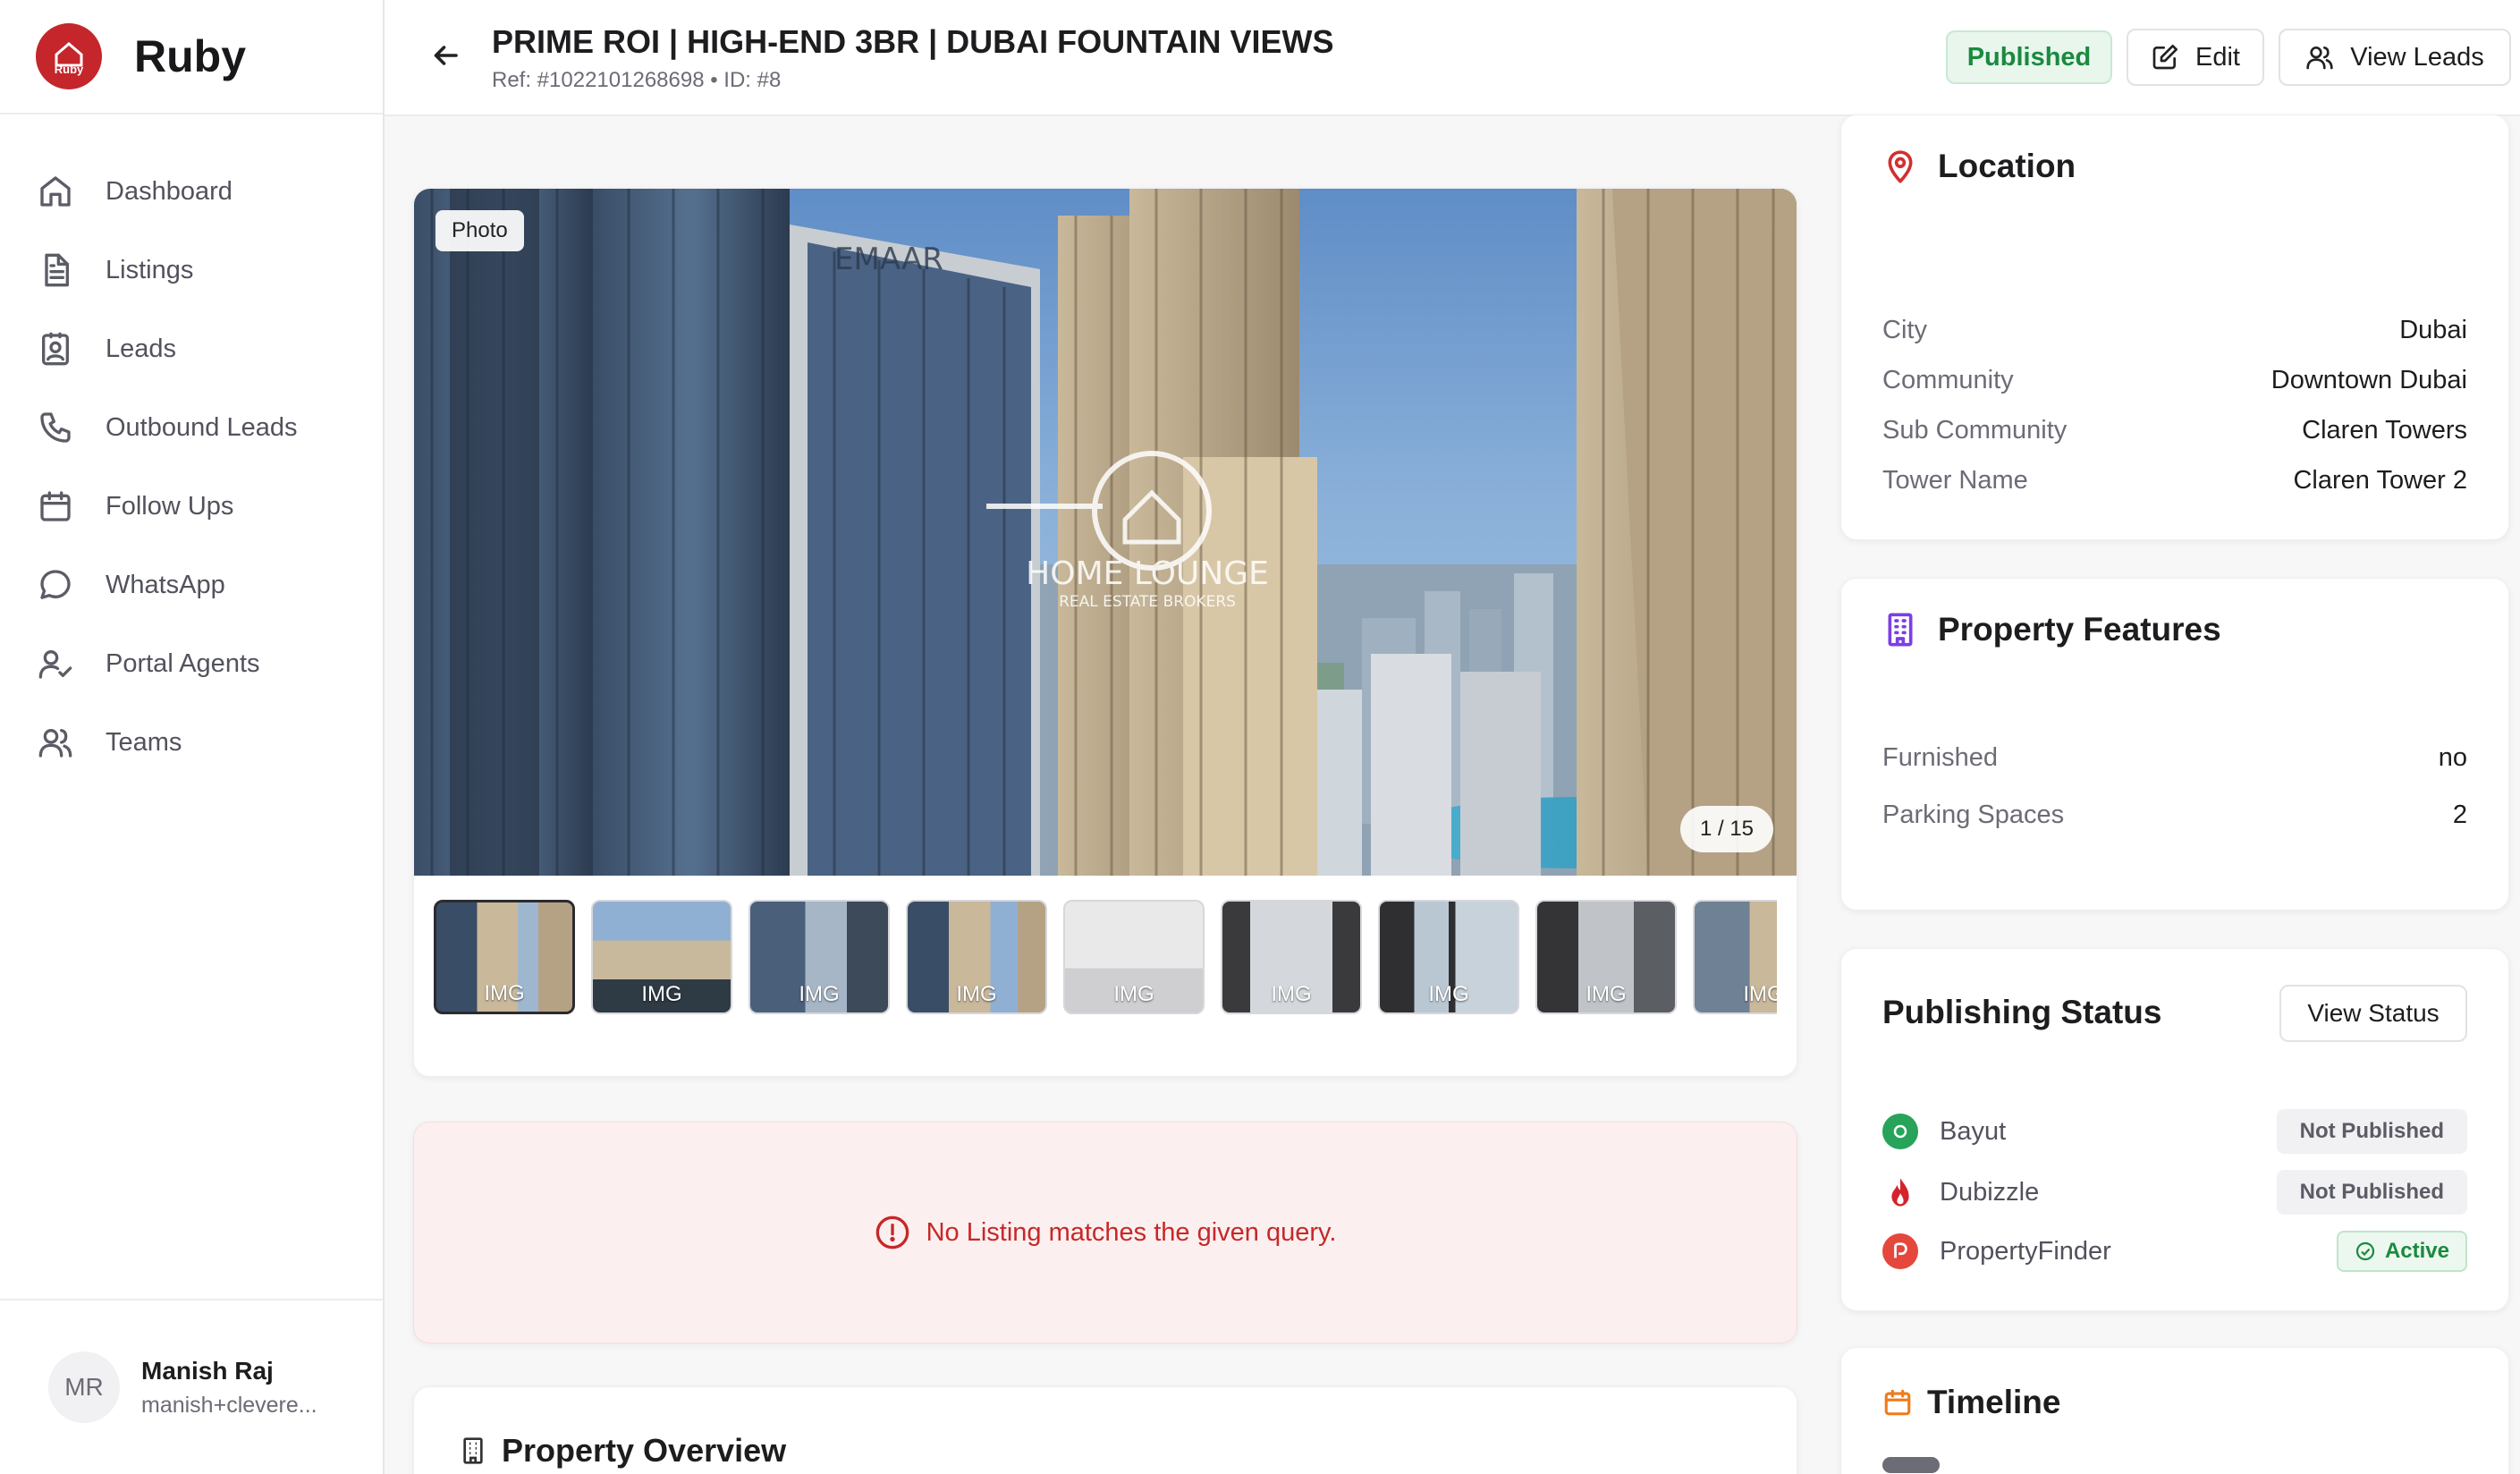 The width and height of the screenshot is (2520, 1474). Describe the element at coordinates (197, 742) in the screenshot. I see `sidebar-item-teams: Teams` at that location.